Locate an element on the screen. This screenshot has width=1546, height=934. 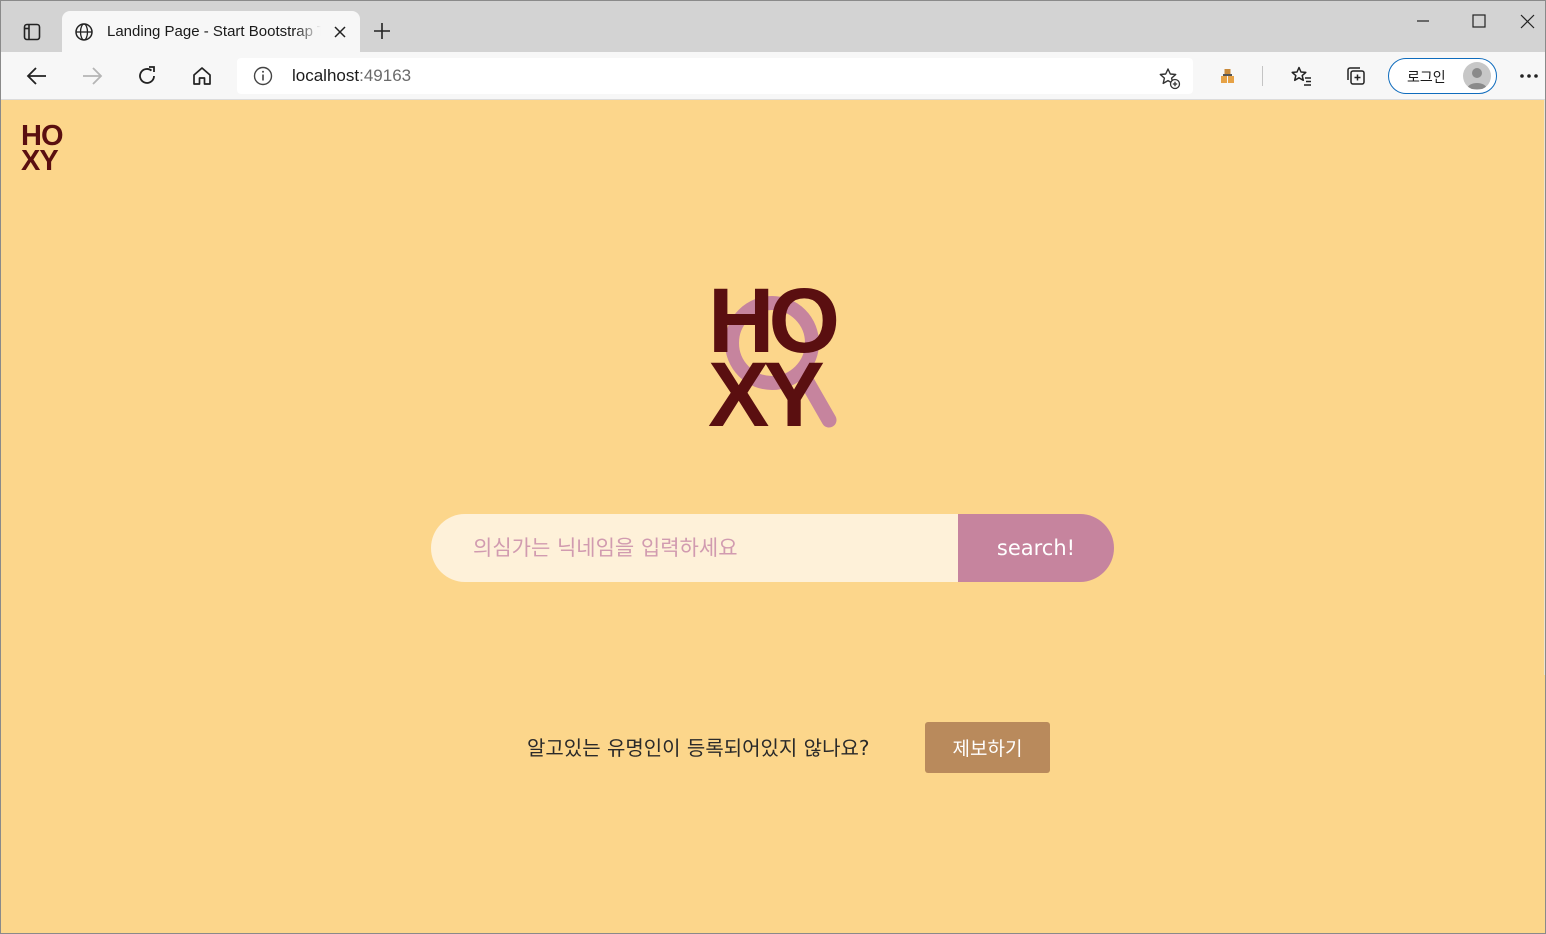
new-tab-button is located at coordinates (382, 31).